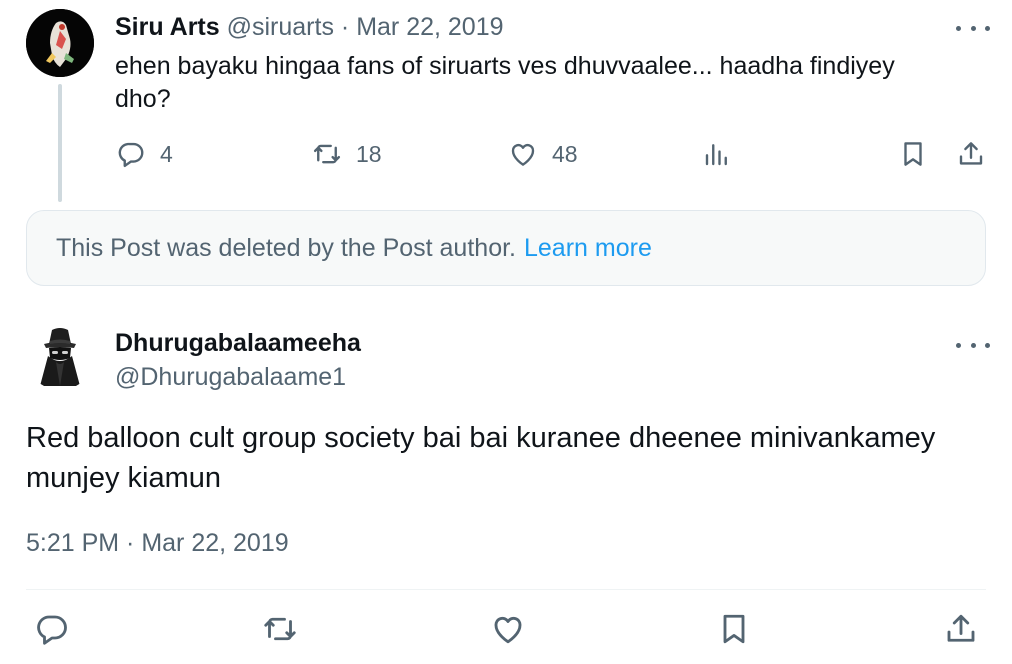  I want to click on reply-repost-button, so click(280, 629).